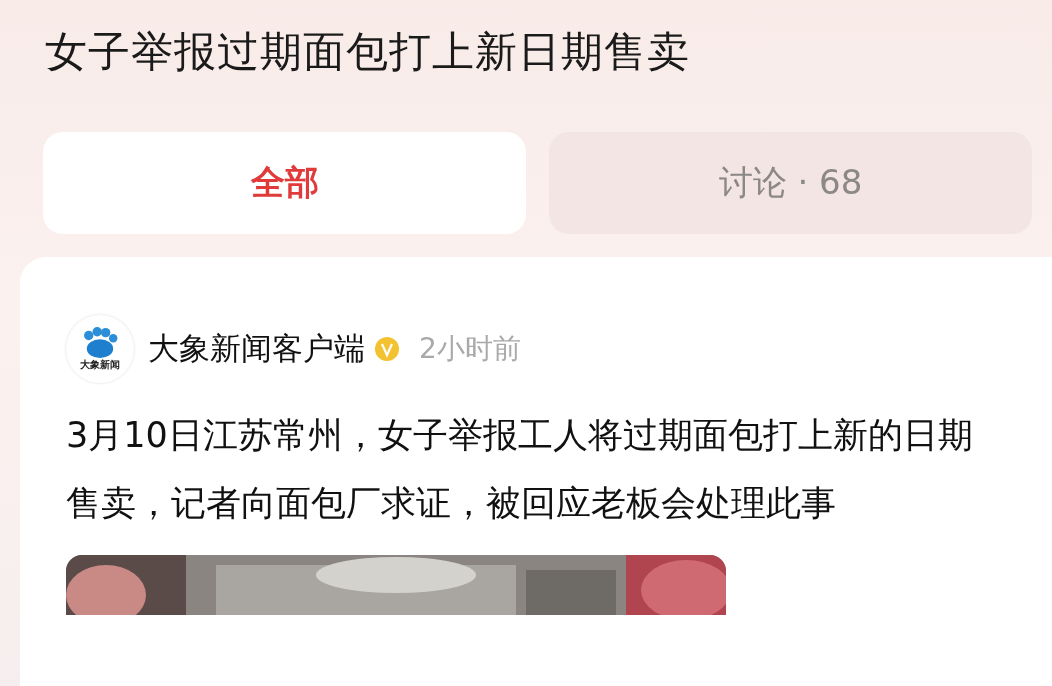  What do you see at coordinates (284, 183) in the screenshot?
I see `tab: 全部` at bounding box center [284, 183].